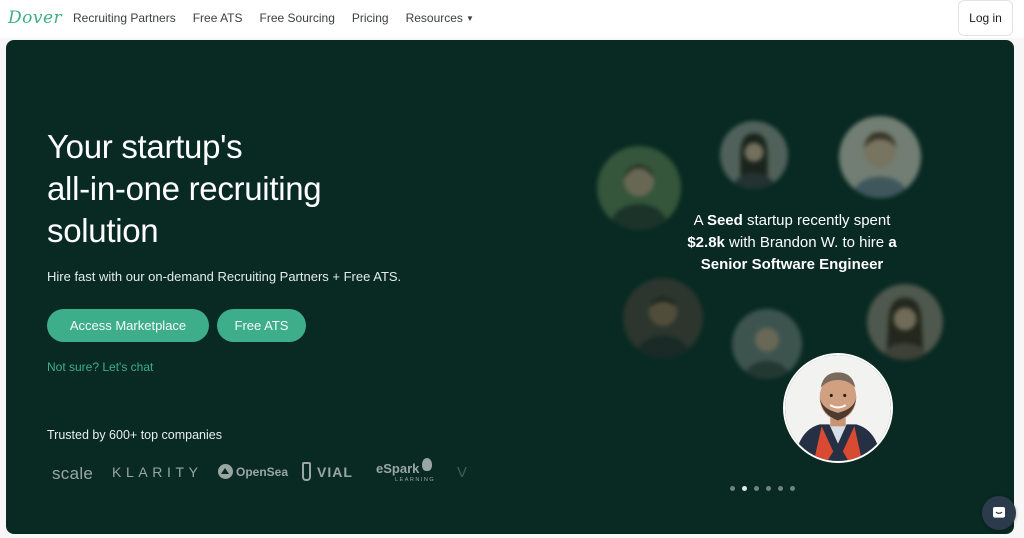 The image size is (1024, 538). I want to click on testimonial-stage: Seed, so click(724, 220).